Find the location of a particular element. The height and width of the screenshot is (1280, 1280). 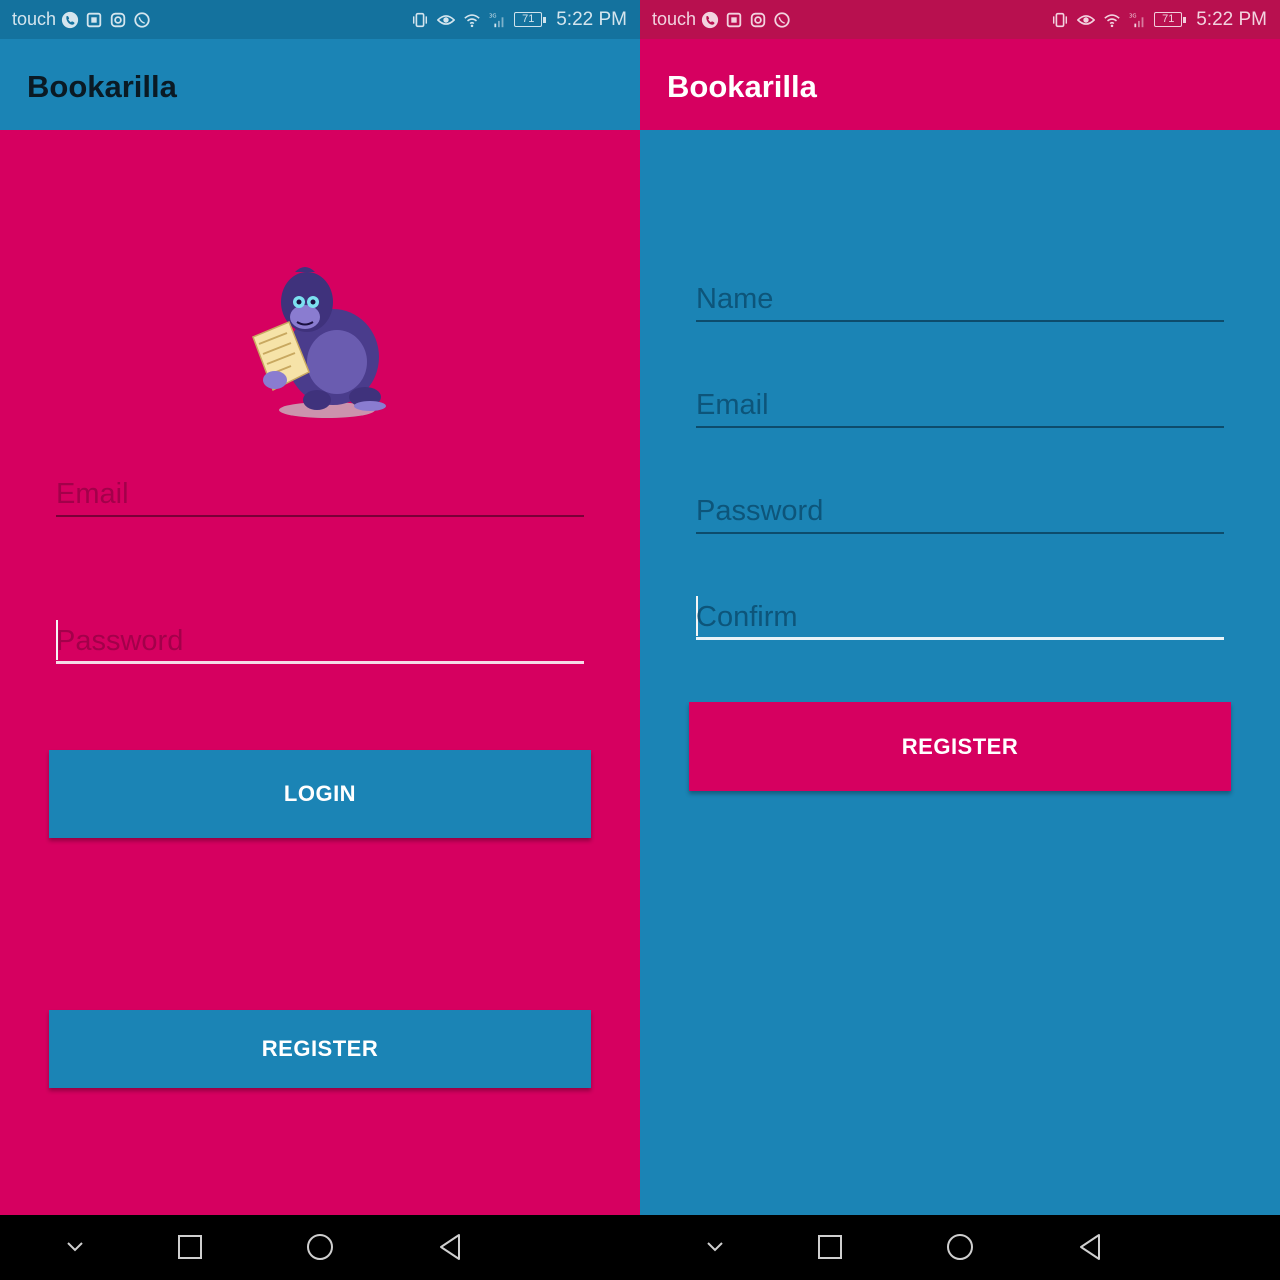

confirm-underline is located at coordinates (960, 638).